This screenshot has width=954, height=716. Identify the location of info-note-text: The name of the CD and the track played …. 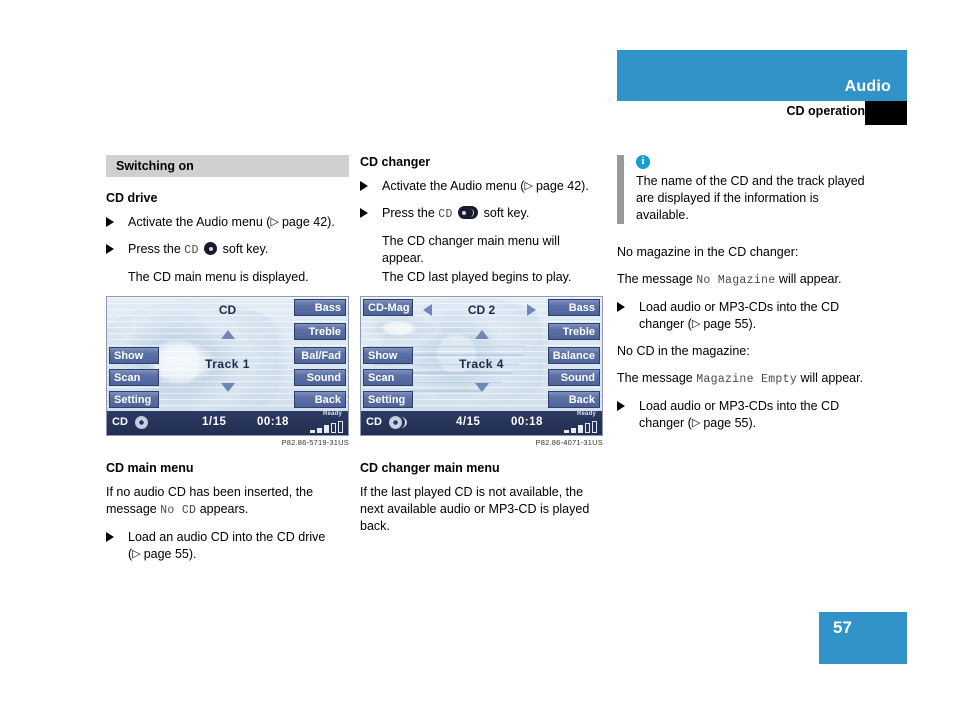
(750, 198).